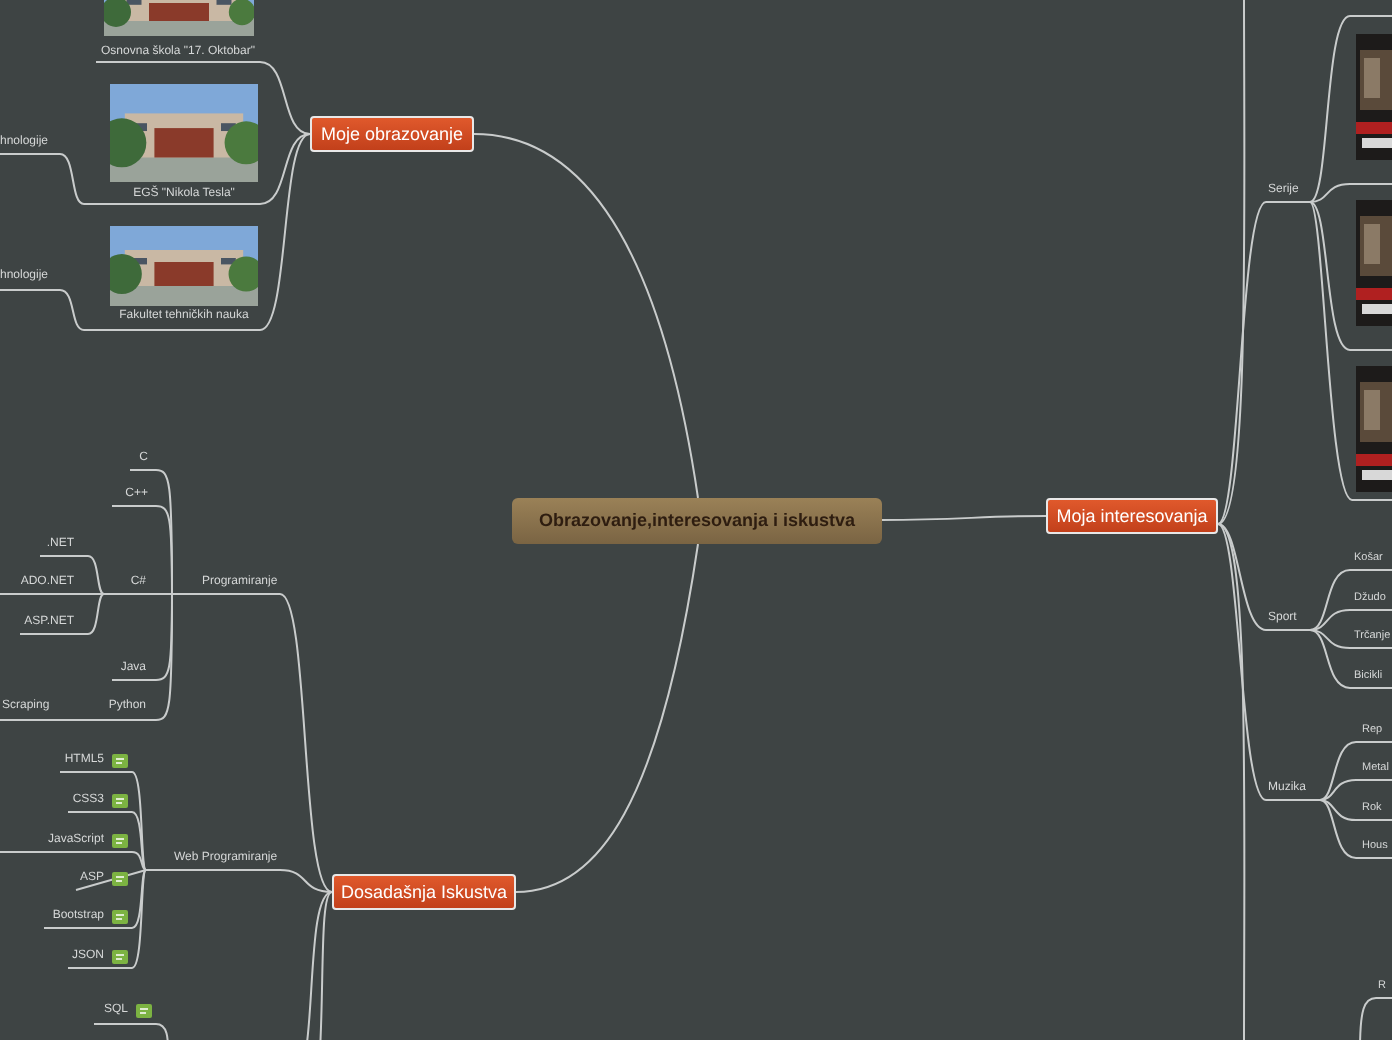 Image resolution: width=1392 pixels, height=1040 pixels. I want to click on main-topic: Dosadašnja Iskustva, so click(424, 892).